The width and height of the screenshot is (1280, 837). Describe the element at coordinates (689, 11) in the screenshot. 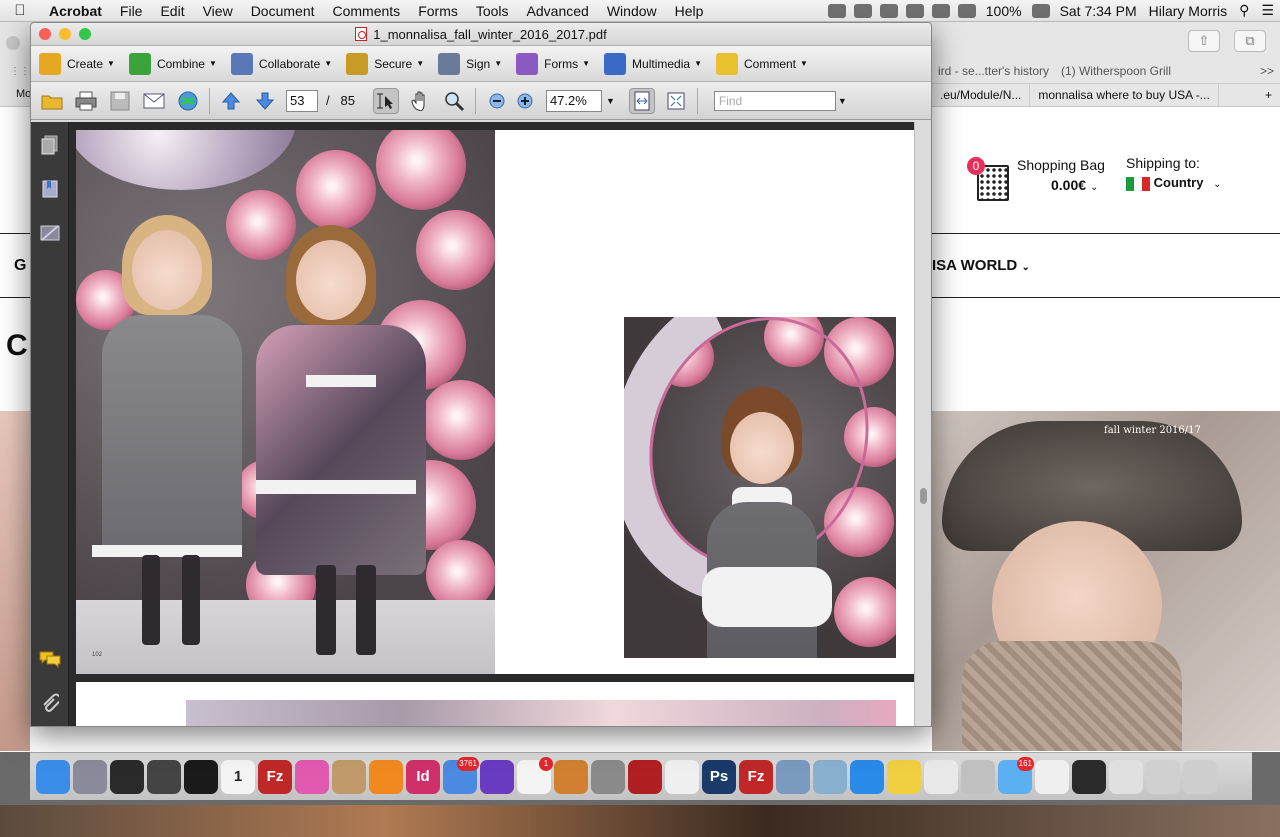

I see `menu-help: Help` at that location.